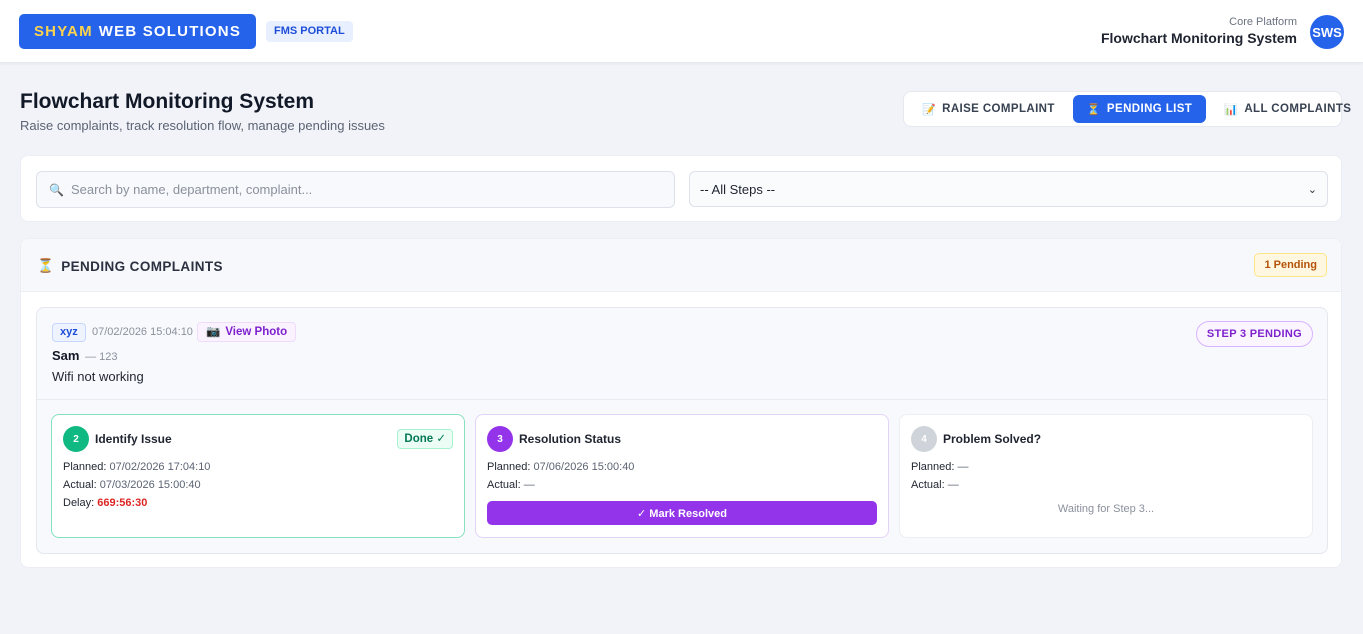 The width and height of the screenshot is (1363, 634). I want to click on tab-raise-complaint: 📝 RAISE COMPLAINT, so click(988, 109).